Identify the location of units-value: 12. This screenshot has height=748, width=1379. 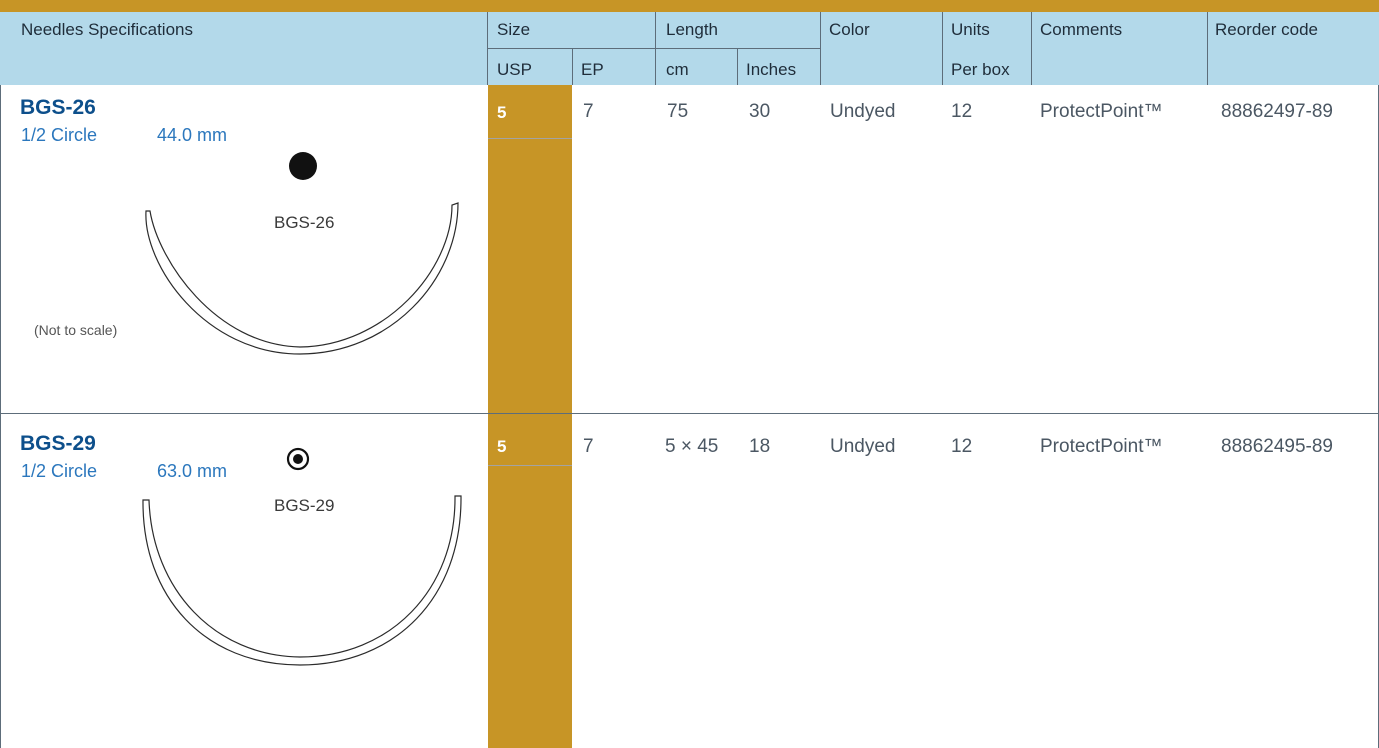
(962, 446).